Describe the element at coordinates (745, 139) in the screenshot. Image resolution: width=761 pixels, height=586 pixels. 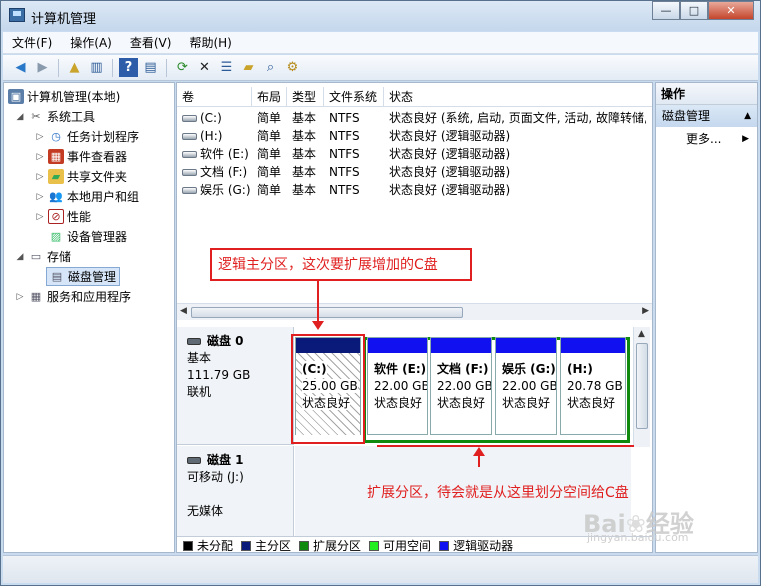
I see `submenu-arrow-icon: ▶` at that location.